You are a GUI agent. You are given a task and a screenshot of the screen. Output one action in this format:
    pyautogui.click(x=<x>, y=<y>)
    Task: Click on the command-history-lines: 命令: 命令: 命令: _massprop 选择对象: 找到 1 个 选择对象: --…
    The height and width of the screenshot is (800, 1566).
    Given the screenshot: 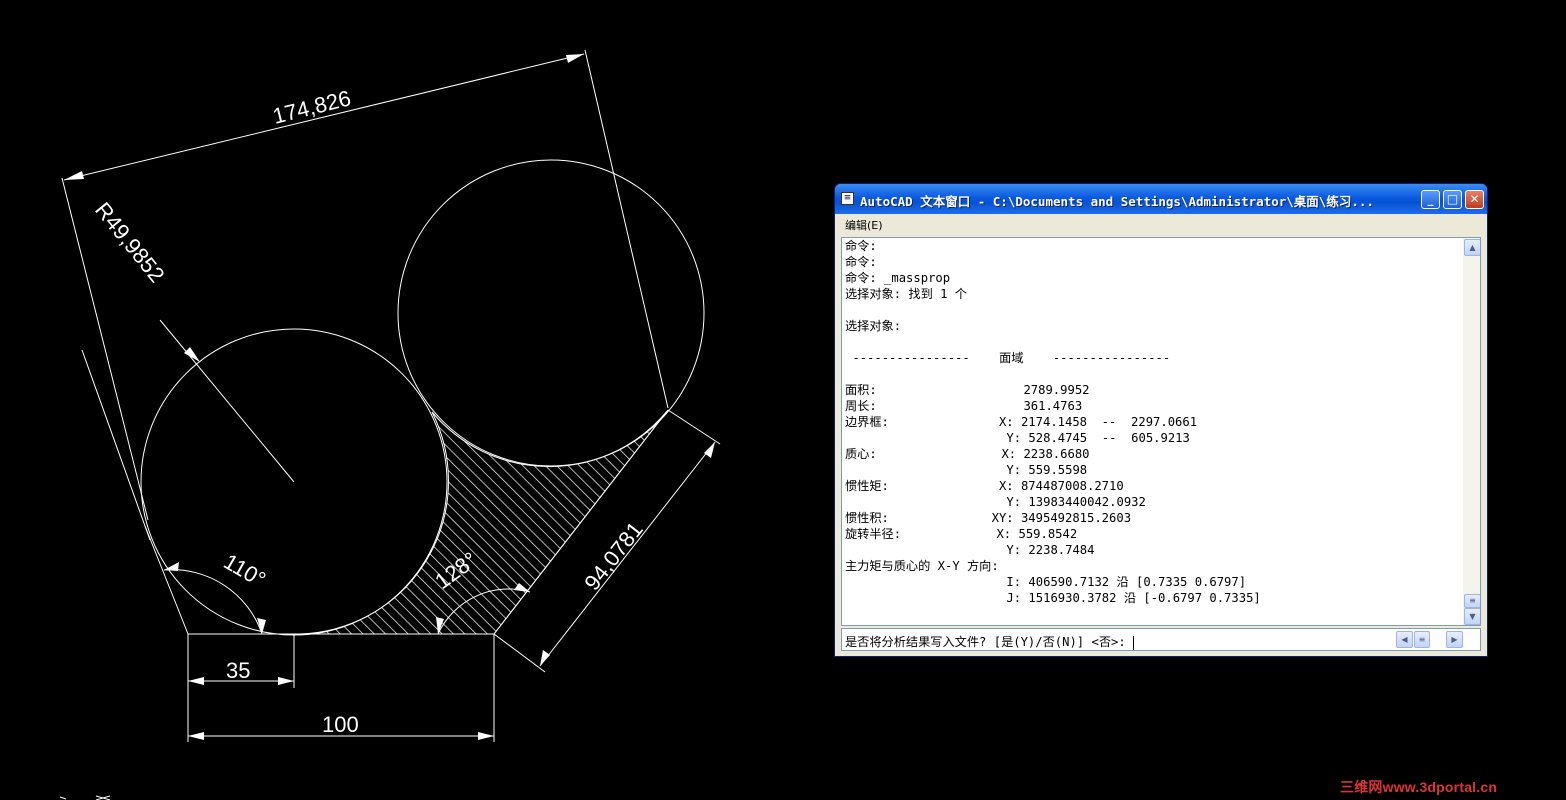 What is the action you would take?
    pyautogui.click(x=1053, y=422)
    